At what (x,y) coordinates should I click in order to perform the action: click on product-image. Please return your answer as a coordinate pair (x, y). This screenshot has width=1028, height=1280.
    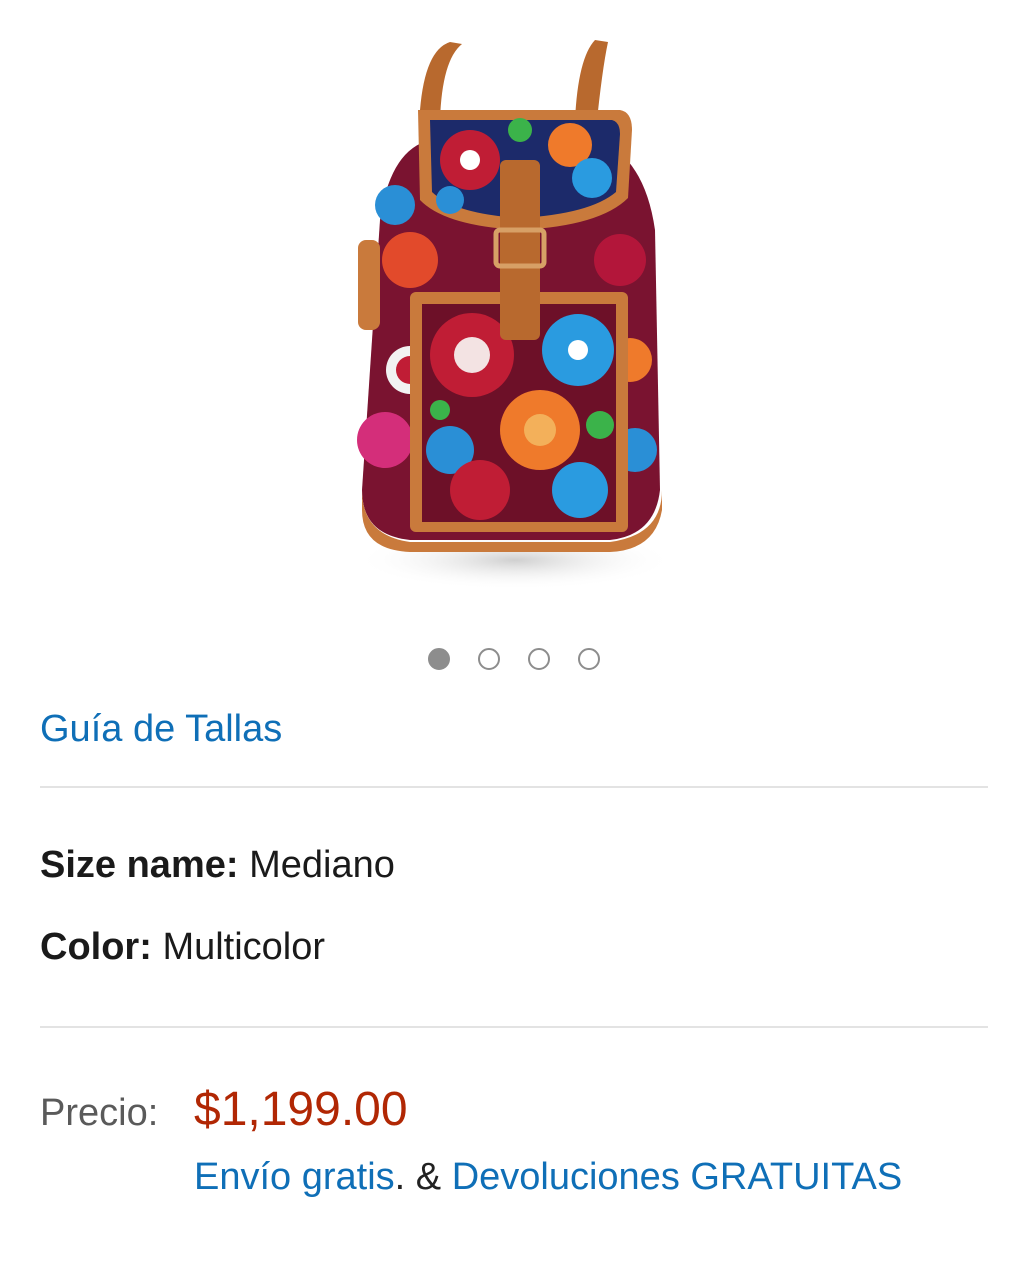
    Looking at the image, I should click on (515, 320).